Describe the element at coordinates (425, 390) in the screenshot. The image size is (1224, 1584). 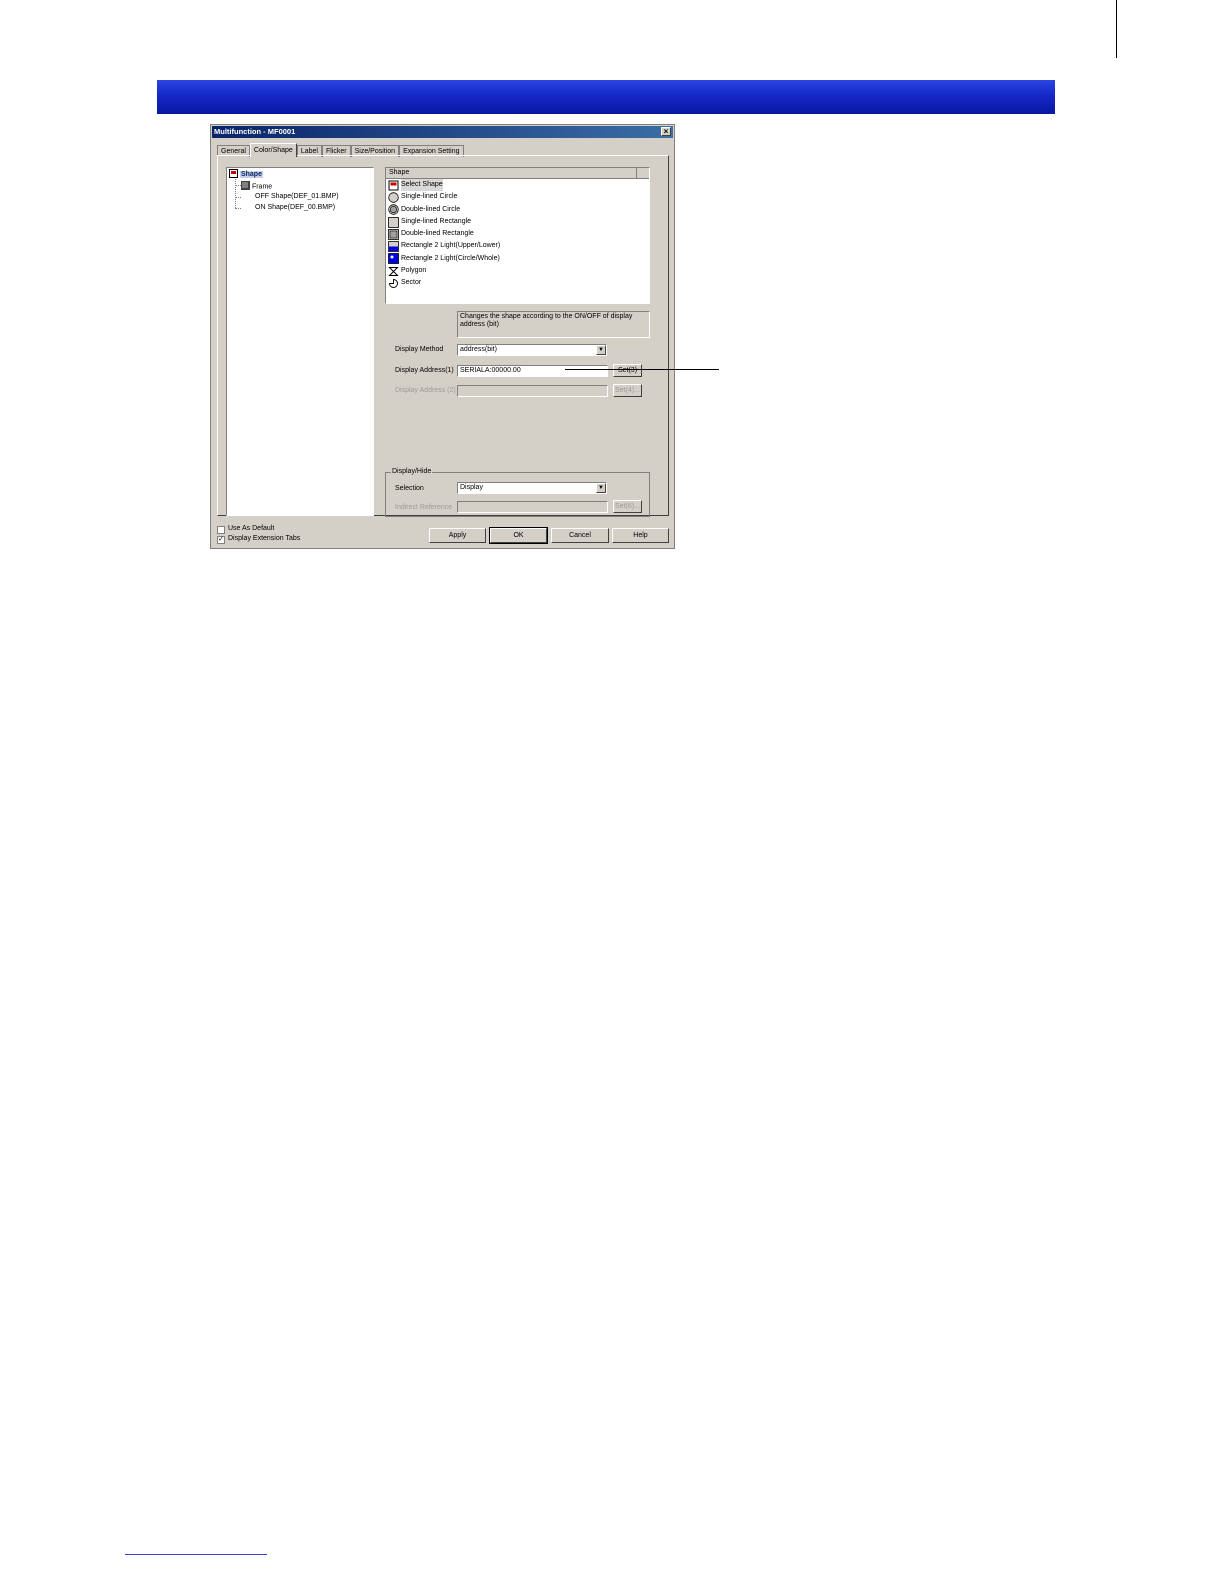
I see `display-address-2-label: Display Address (2)` at that location.